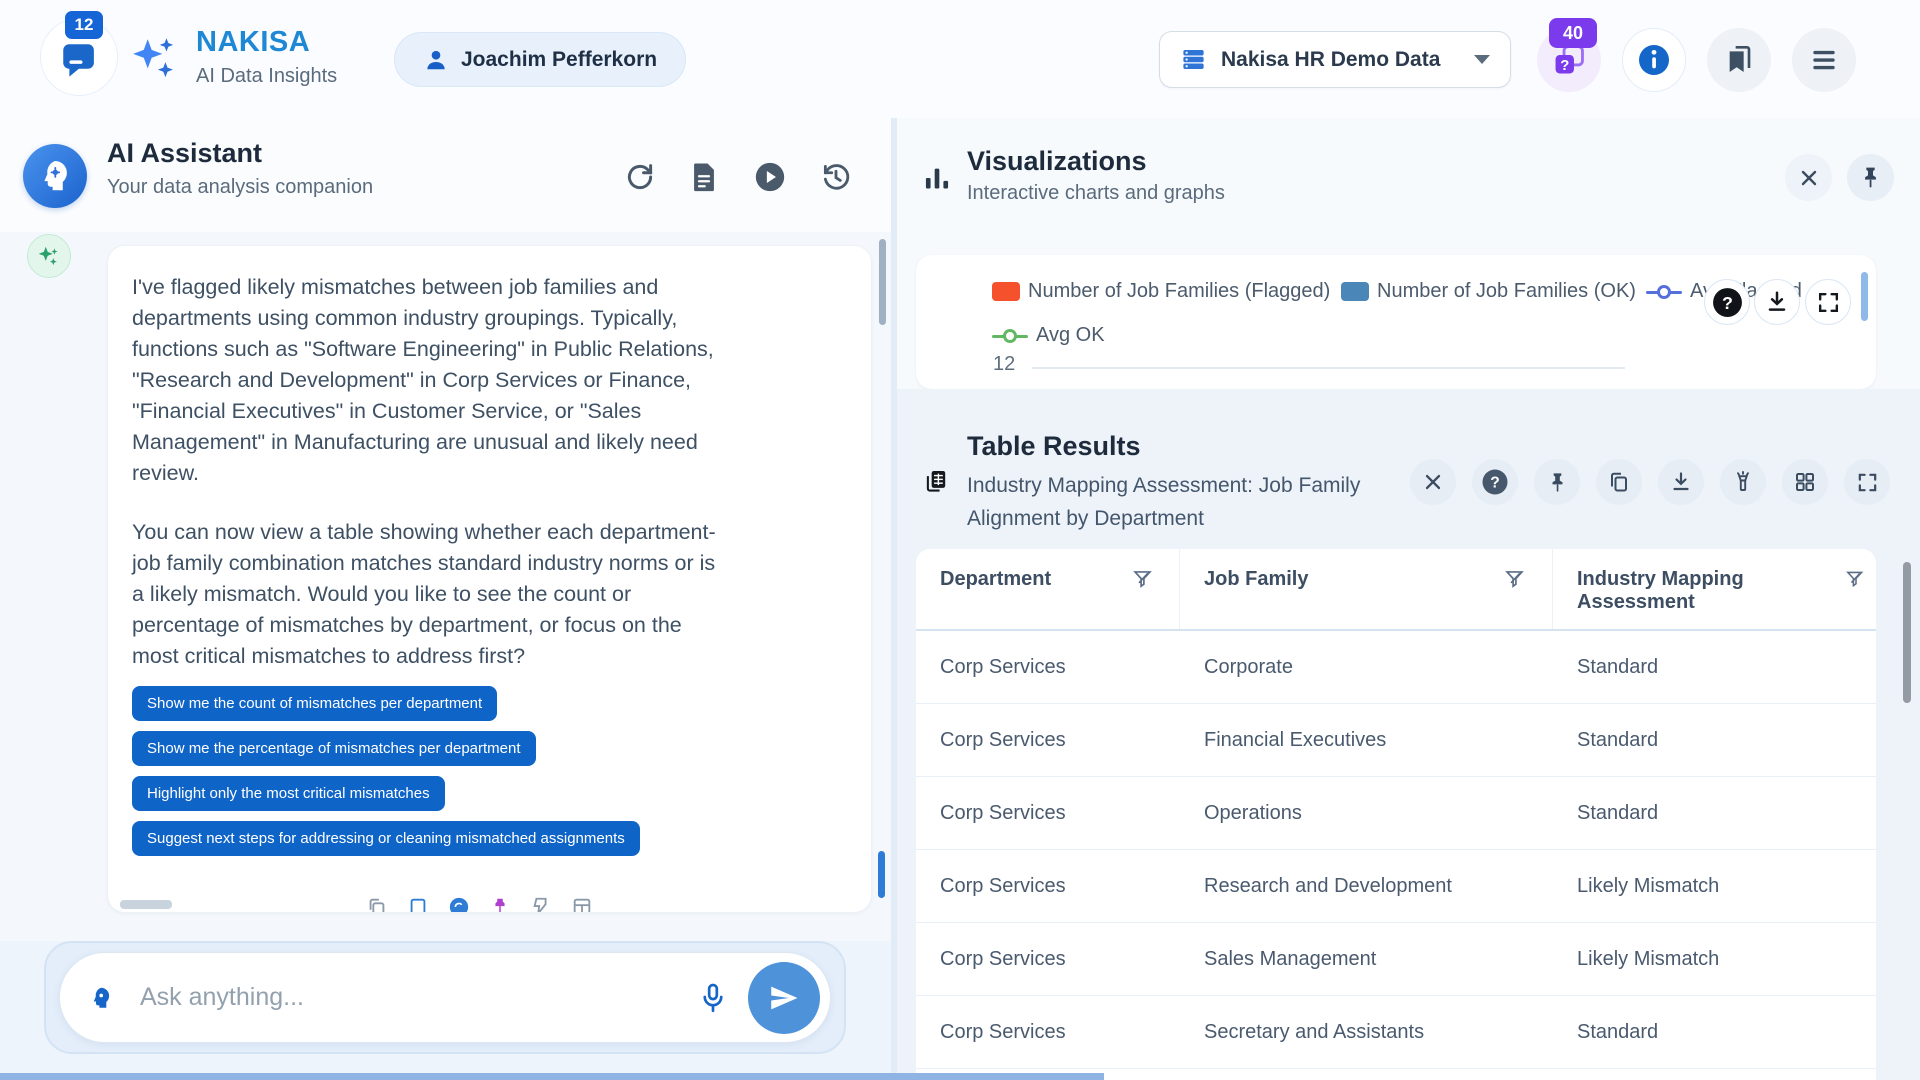 The height and width of the screenshot is (1080, 1920). I want to click on table-copy-button, so click(1619, 482).